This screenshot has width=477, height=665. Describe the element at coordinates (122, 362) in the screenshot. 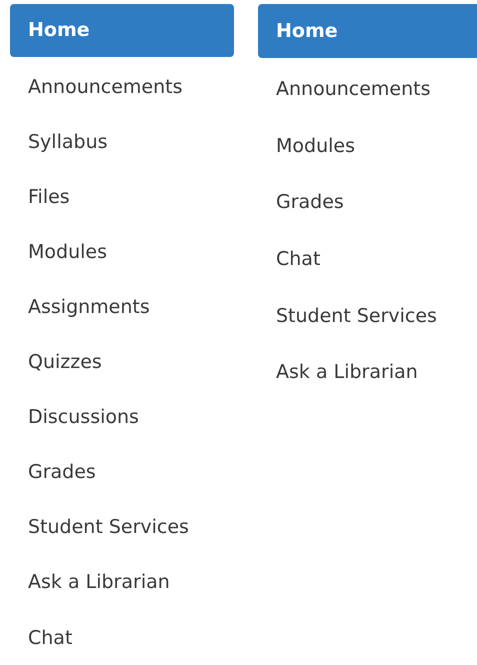

I see `nav-link: Quizzes` at that location.